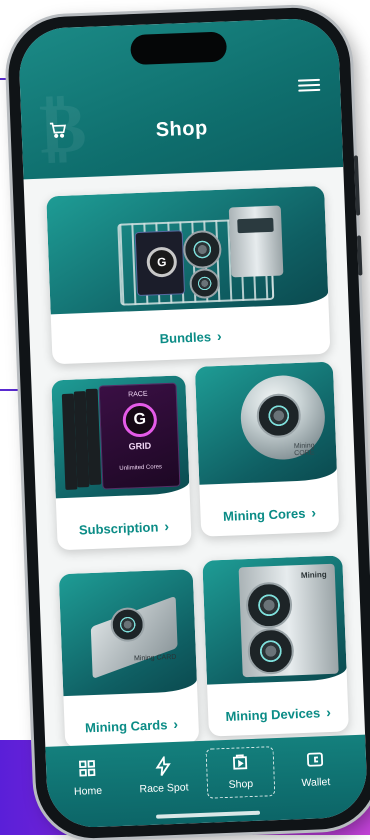 The width and height of the screenshot is (370, 840). I want to click on mining-devices-image: Mining, so click(274, 620).